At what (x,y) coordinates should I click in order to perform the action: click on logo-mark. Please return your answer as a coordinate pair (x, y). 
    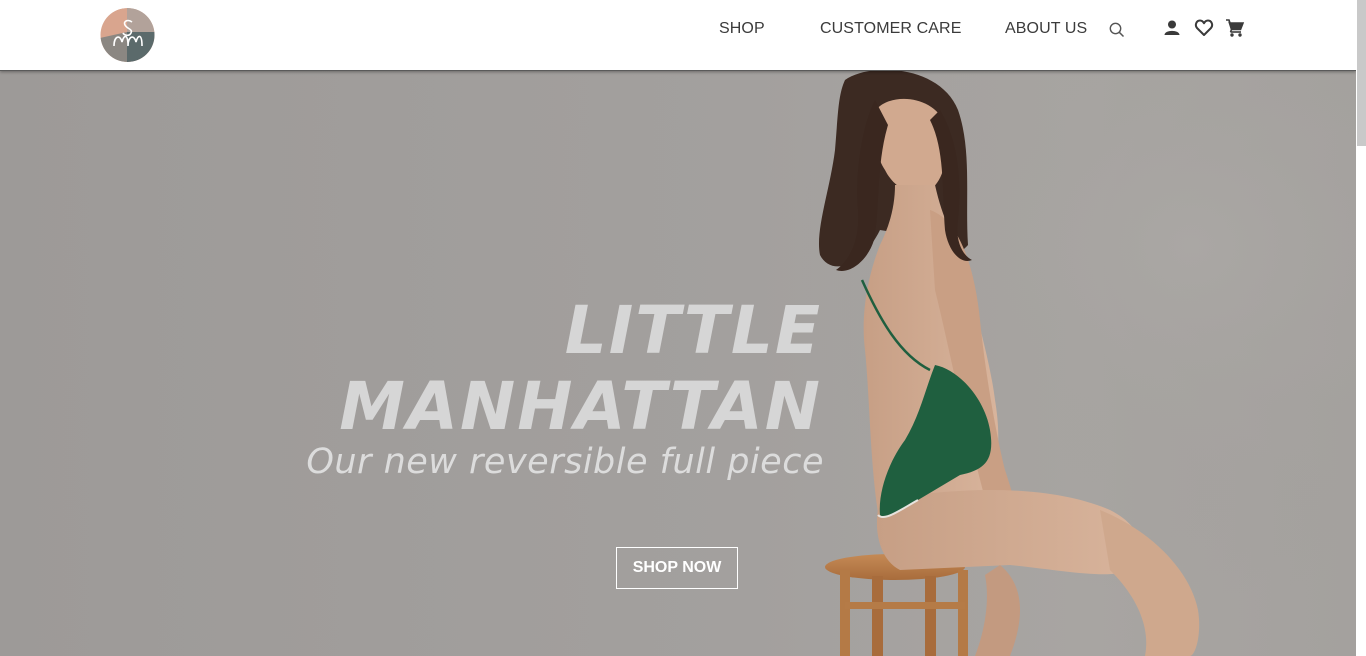
    Looking at the image, I should click on (127, 35).